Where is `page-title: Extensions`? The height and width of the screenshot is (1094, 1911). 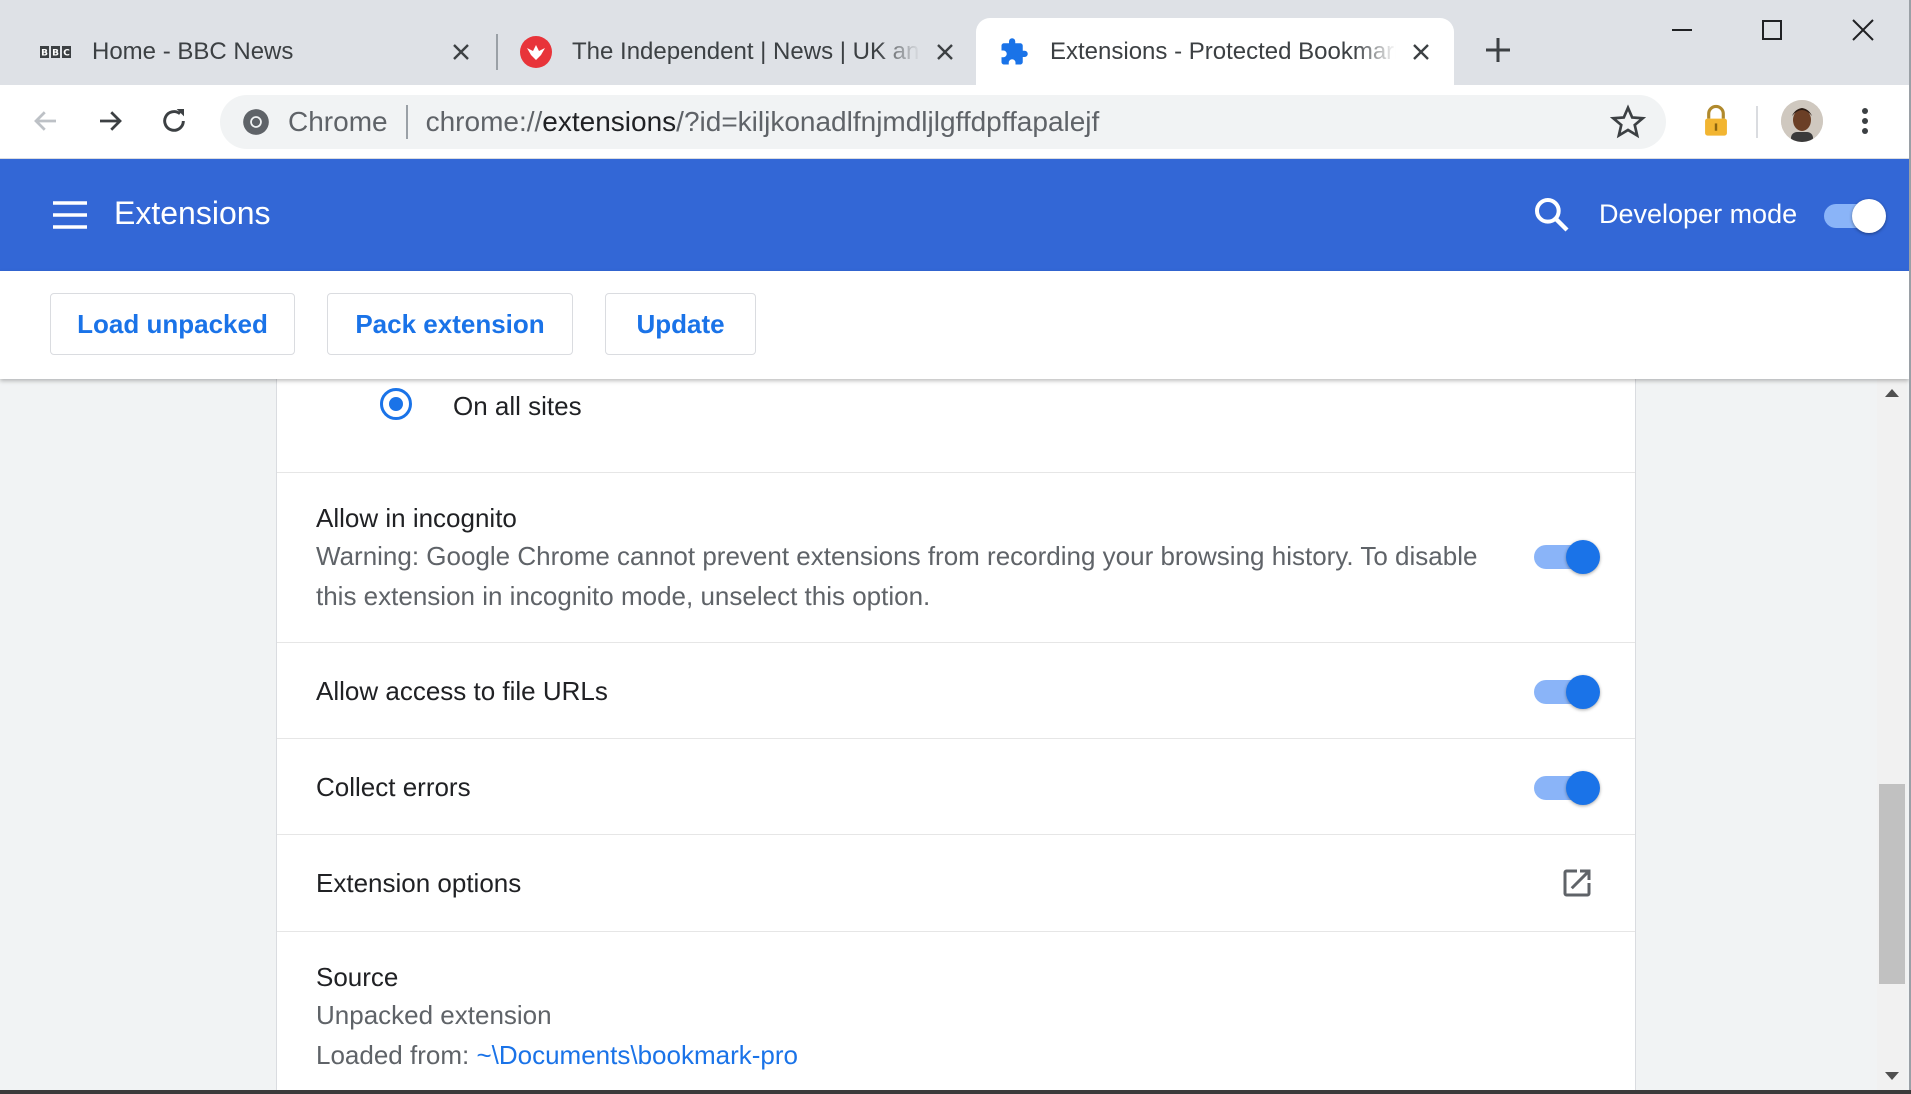 page-title: Extensions is located at coordinates (192, 213).